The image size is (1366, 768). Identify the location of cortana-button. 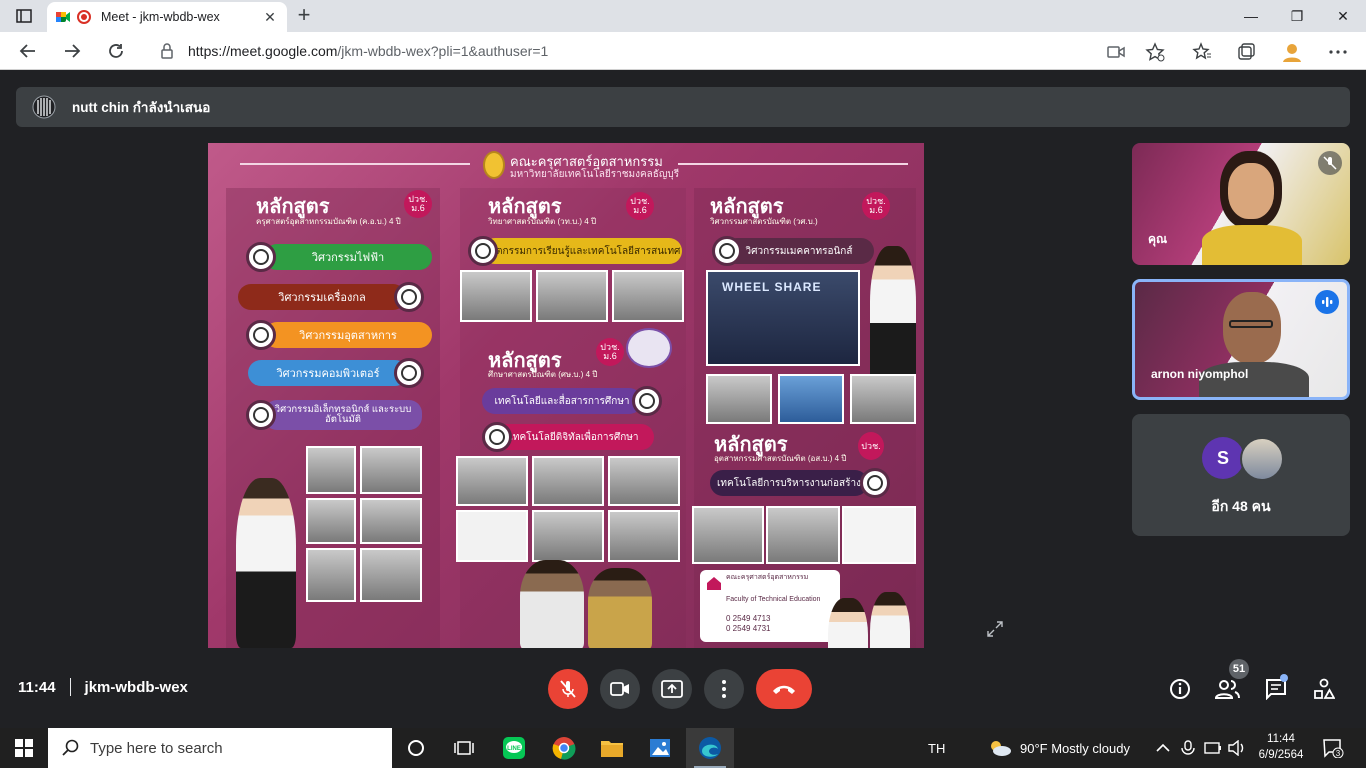
(416, 748).